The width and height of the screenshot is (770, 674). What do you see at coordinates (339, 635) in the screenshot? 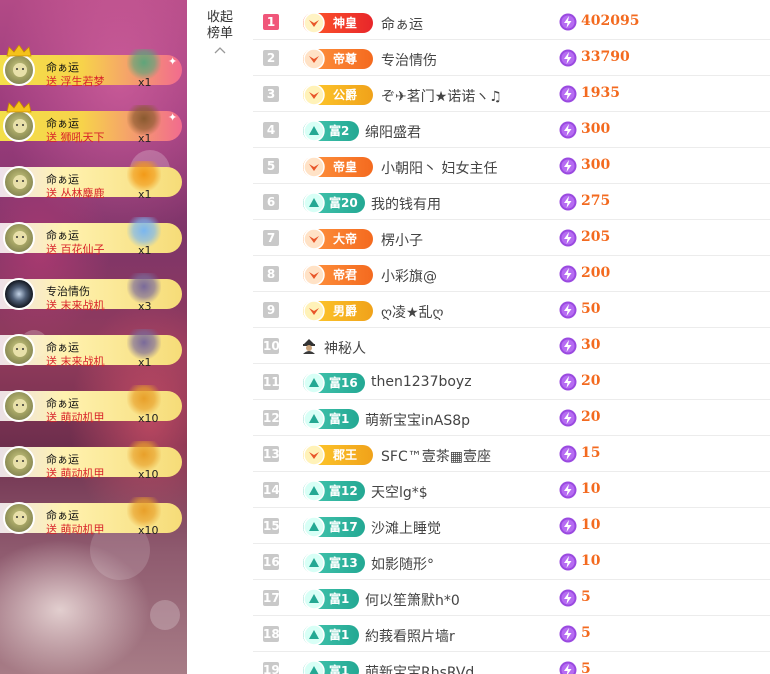
I see `rank-badge-label: 富1` at bounding box center [339, 635].